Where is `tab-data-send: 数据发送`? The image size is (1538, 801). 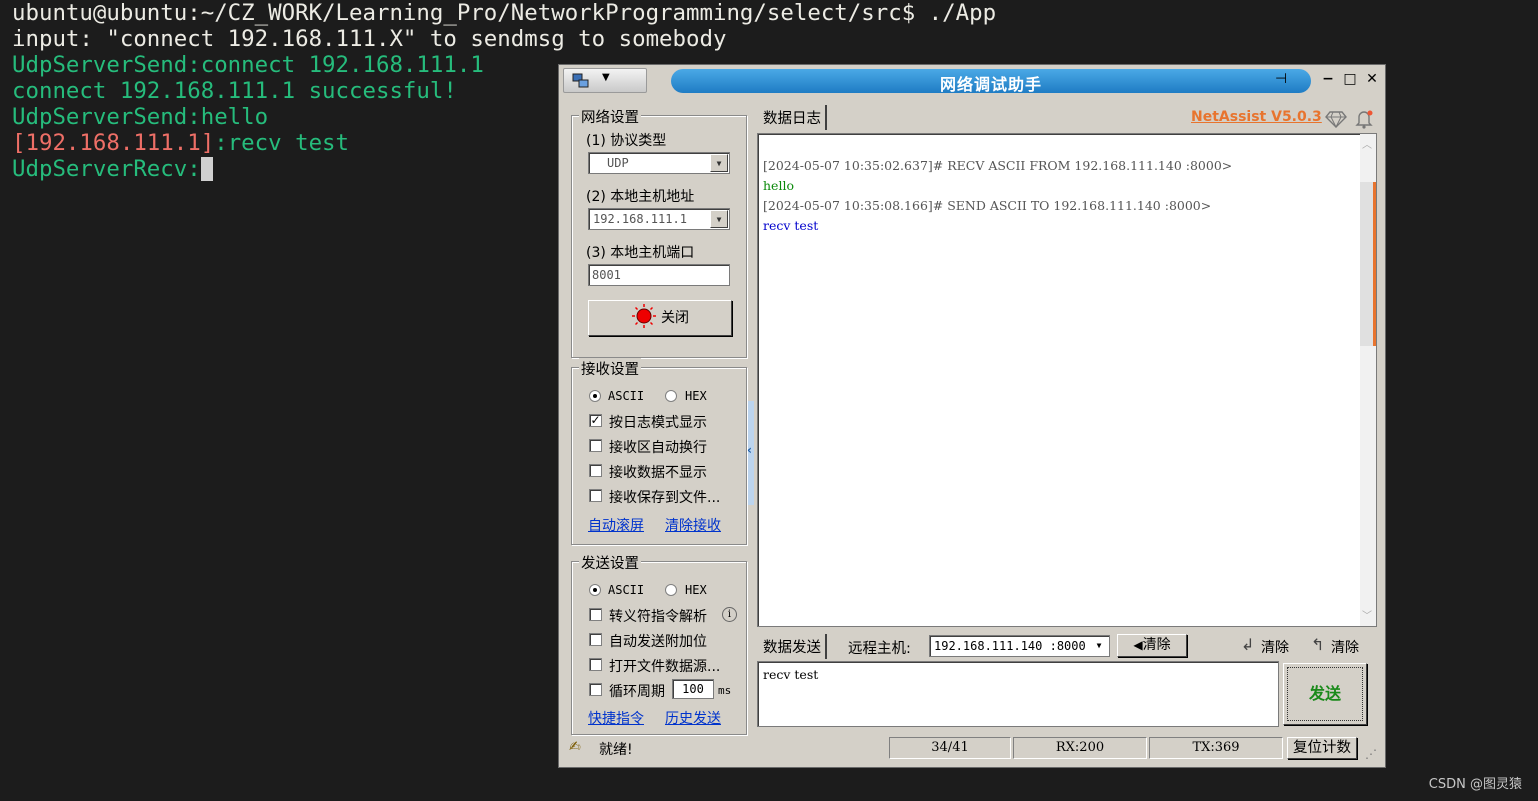
tab-data-send: 数据发送 is located at coordinates (793, 646).